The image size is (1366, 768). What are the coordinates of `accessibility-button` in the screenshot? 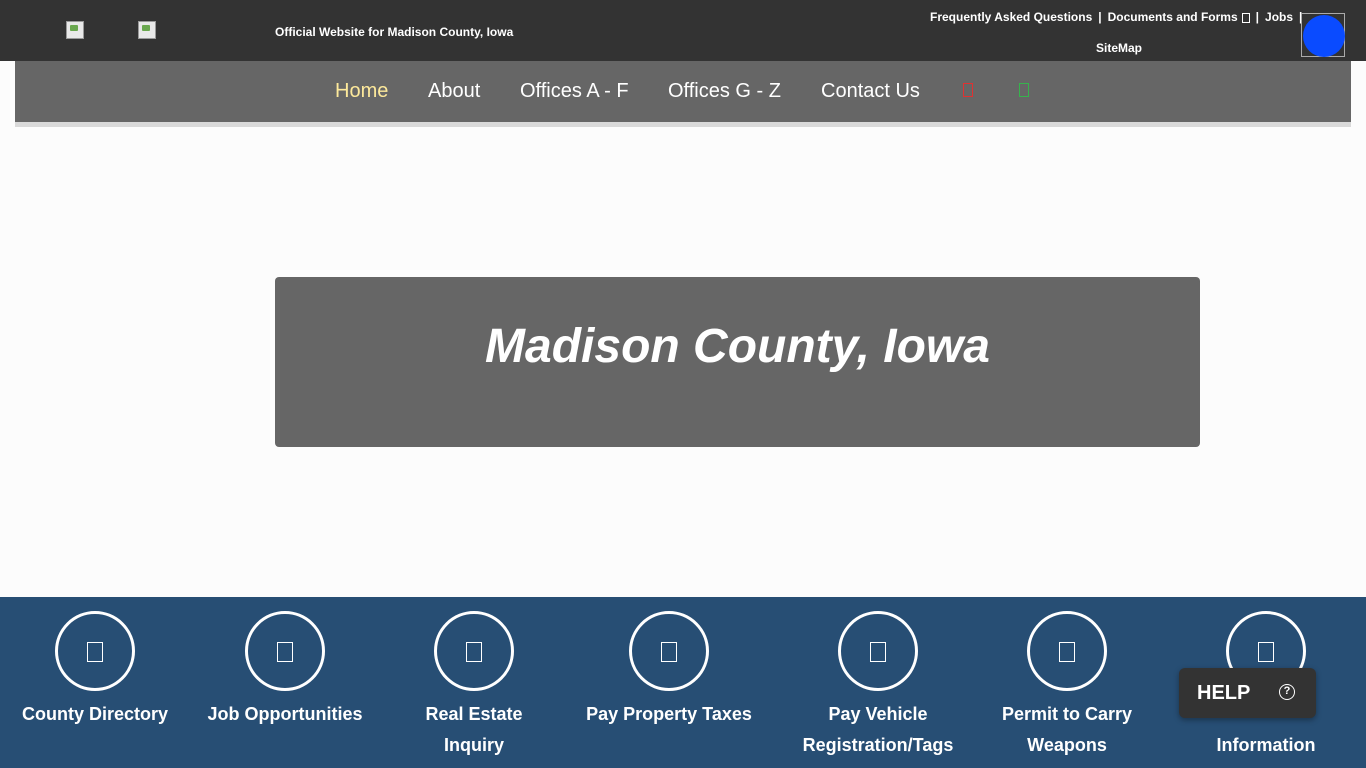 It's located at (1323, 35).